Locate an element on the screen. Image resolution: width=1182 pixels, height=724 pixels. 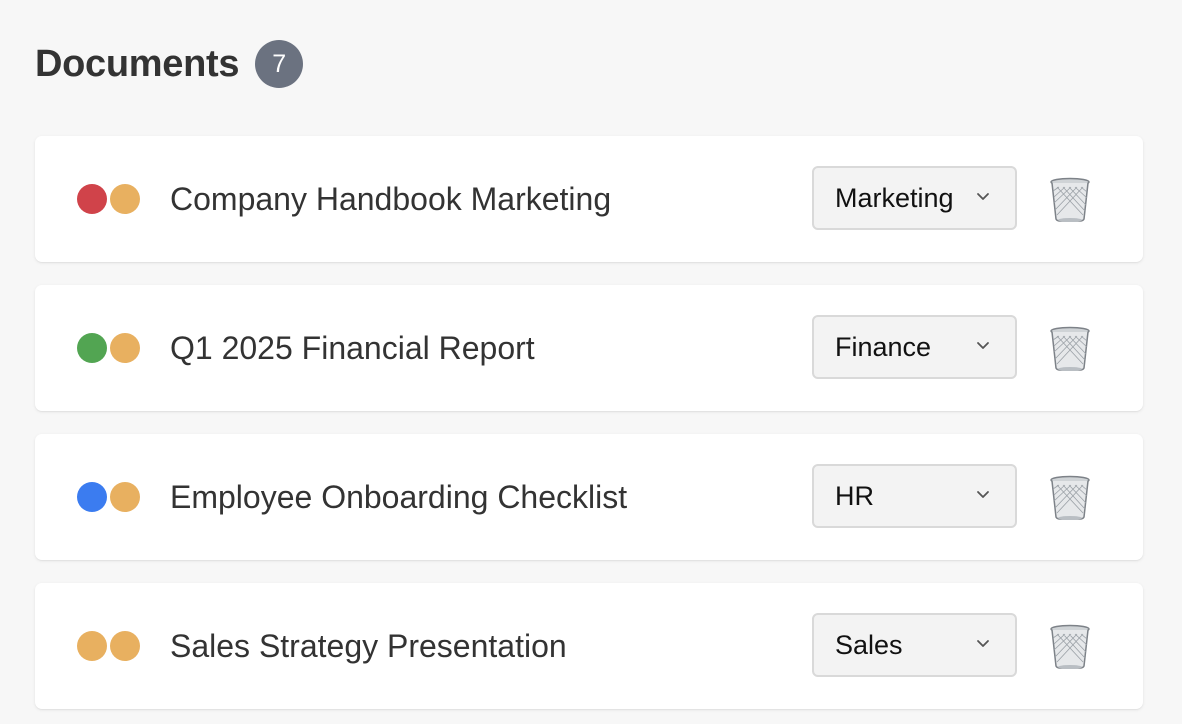
document-count-badge: 7 is located at coordinates (279, 64).